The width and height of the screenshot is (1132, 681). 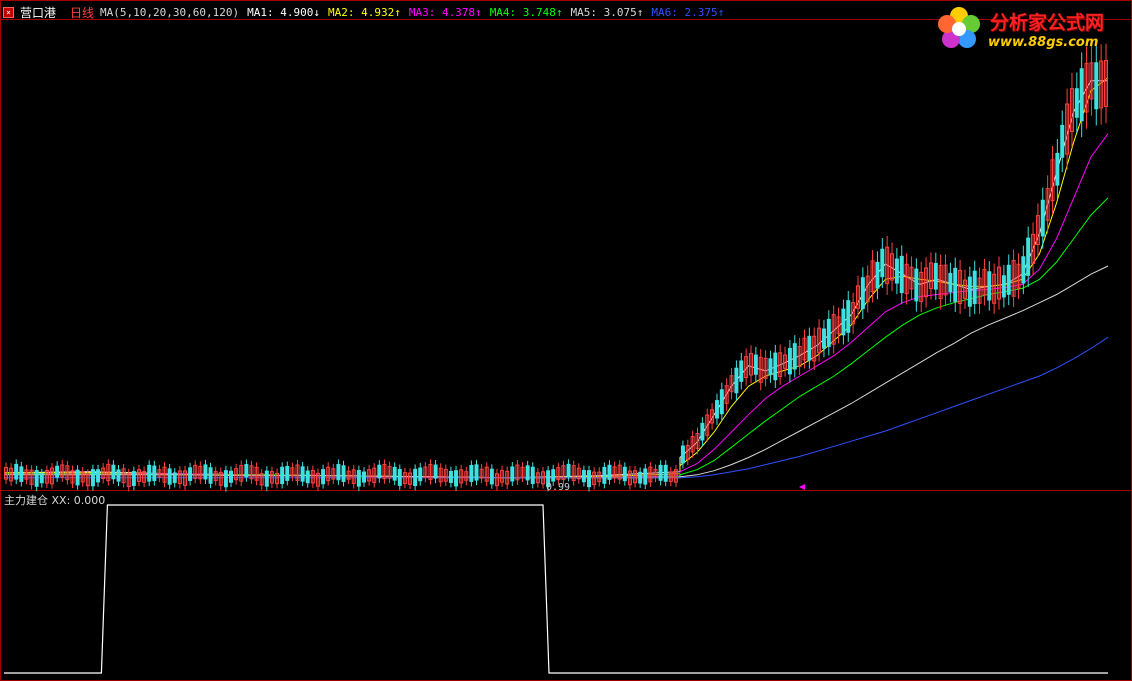 I want to click on indicator-header: 主力建仓 XX: 0.000, so click(x=55, y=500).